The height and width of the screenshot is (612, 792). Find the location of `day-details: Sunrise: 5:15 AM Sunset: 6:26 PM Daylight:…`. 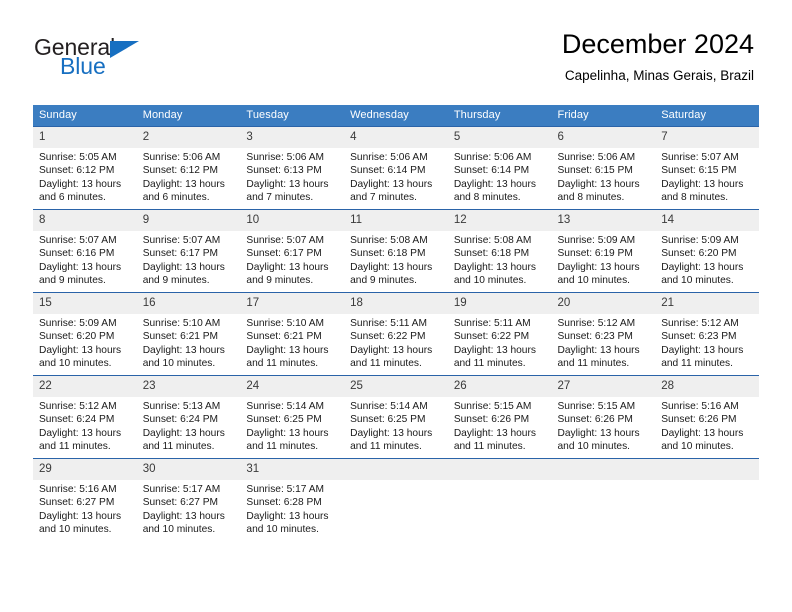

day-details: Sunrise: 5:15 AM Sunset: 6:26 PM Daylight:… is located at coordinates (500, 425).